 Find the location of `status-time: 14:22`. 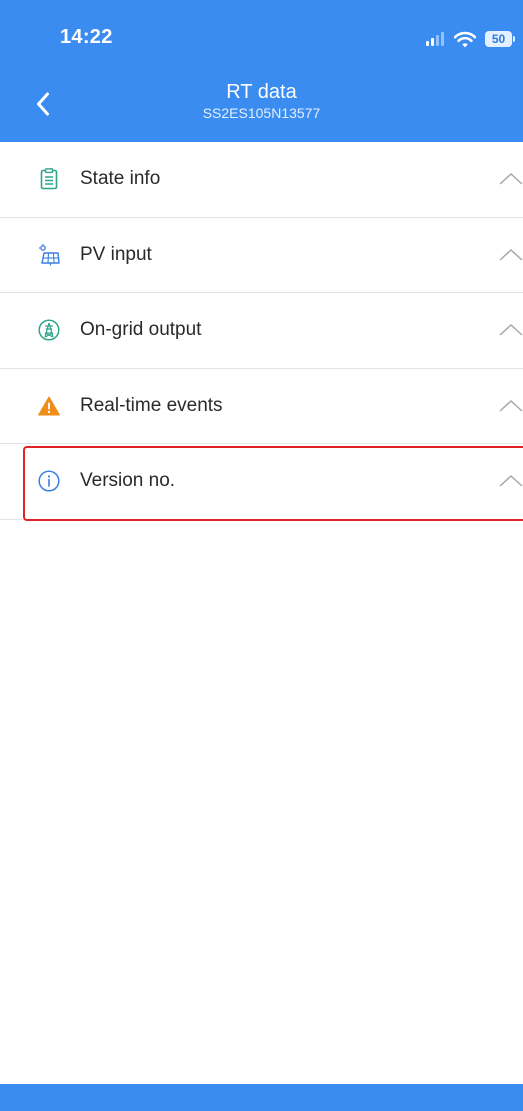

status-time: 14:22 is located at coordinates (86, 37).